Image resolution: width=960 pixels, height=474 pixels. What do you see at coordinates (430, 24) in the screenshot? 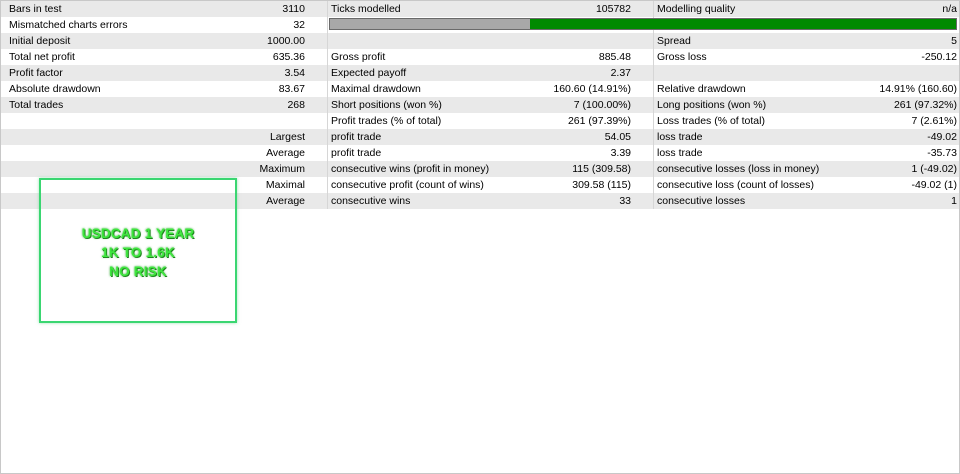
I see `quality-bar-grey-segment` at bounding box center [430, 24].